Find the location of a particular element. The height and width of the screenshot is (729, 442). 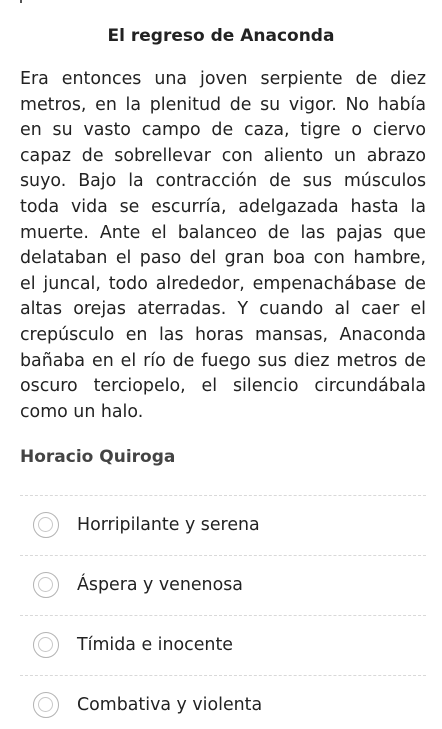

answer-option-label: Combativa y violenta is located at coordinates (170, 705).